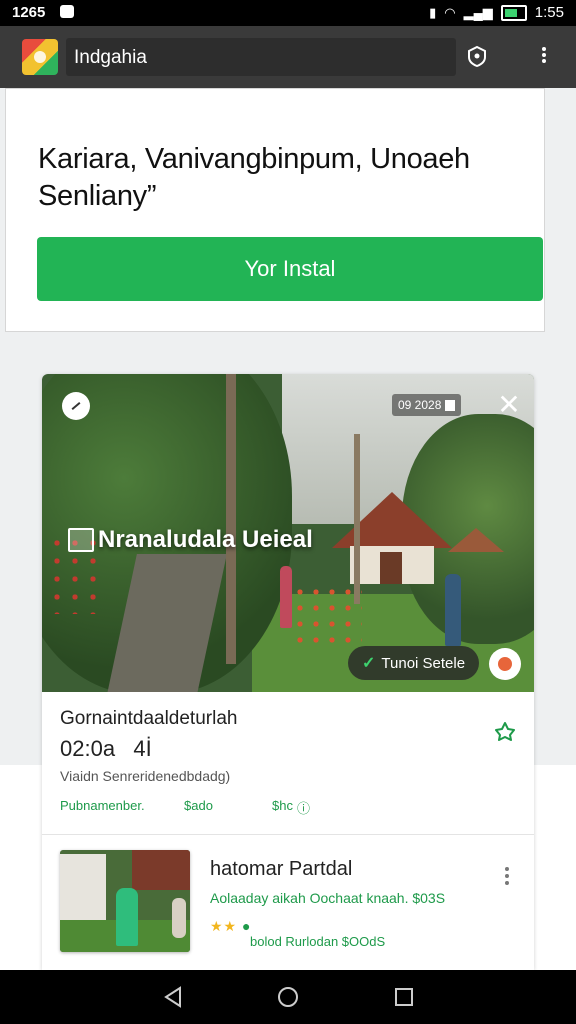 This screenshot has width=576, height=1024. What do you see at coordinates (450, 405) in the screenshot?
I see `bookmark-icon` at bounding box center [450, 405].